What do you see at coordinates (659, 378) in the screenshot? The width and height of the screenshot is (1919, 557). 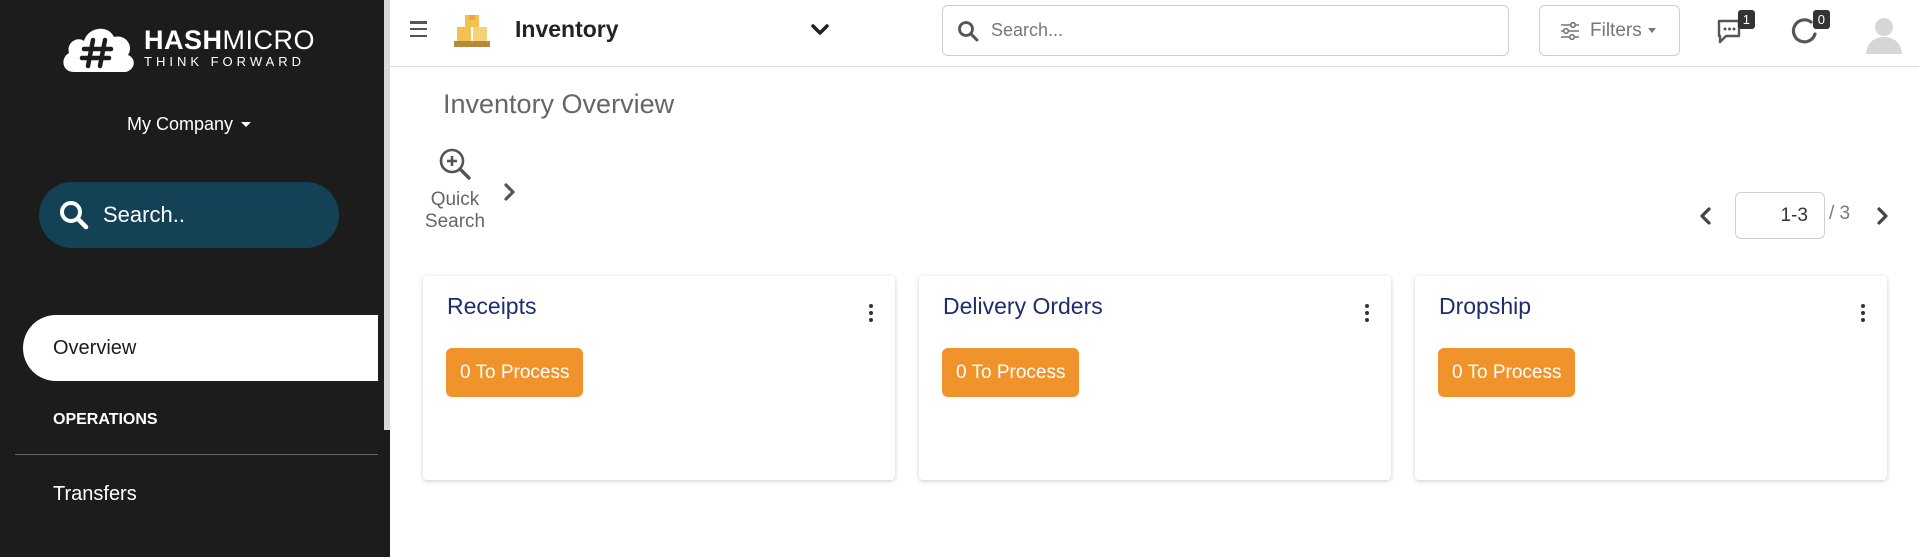 I see `card-receipts: Receipts 0 To Process` at bounding box center [659, 378].